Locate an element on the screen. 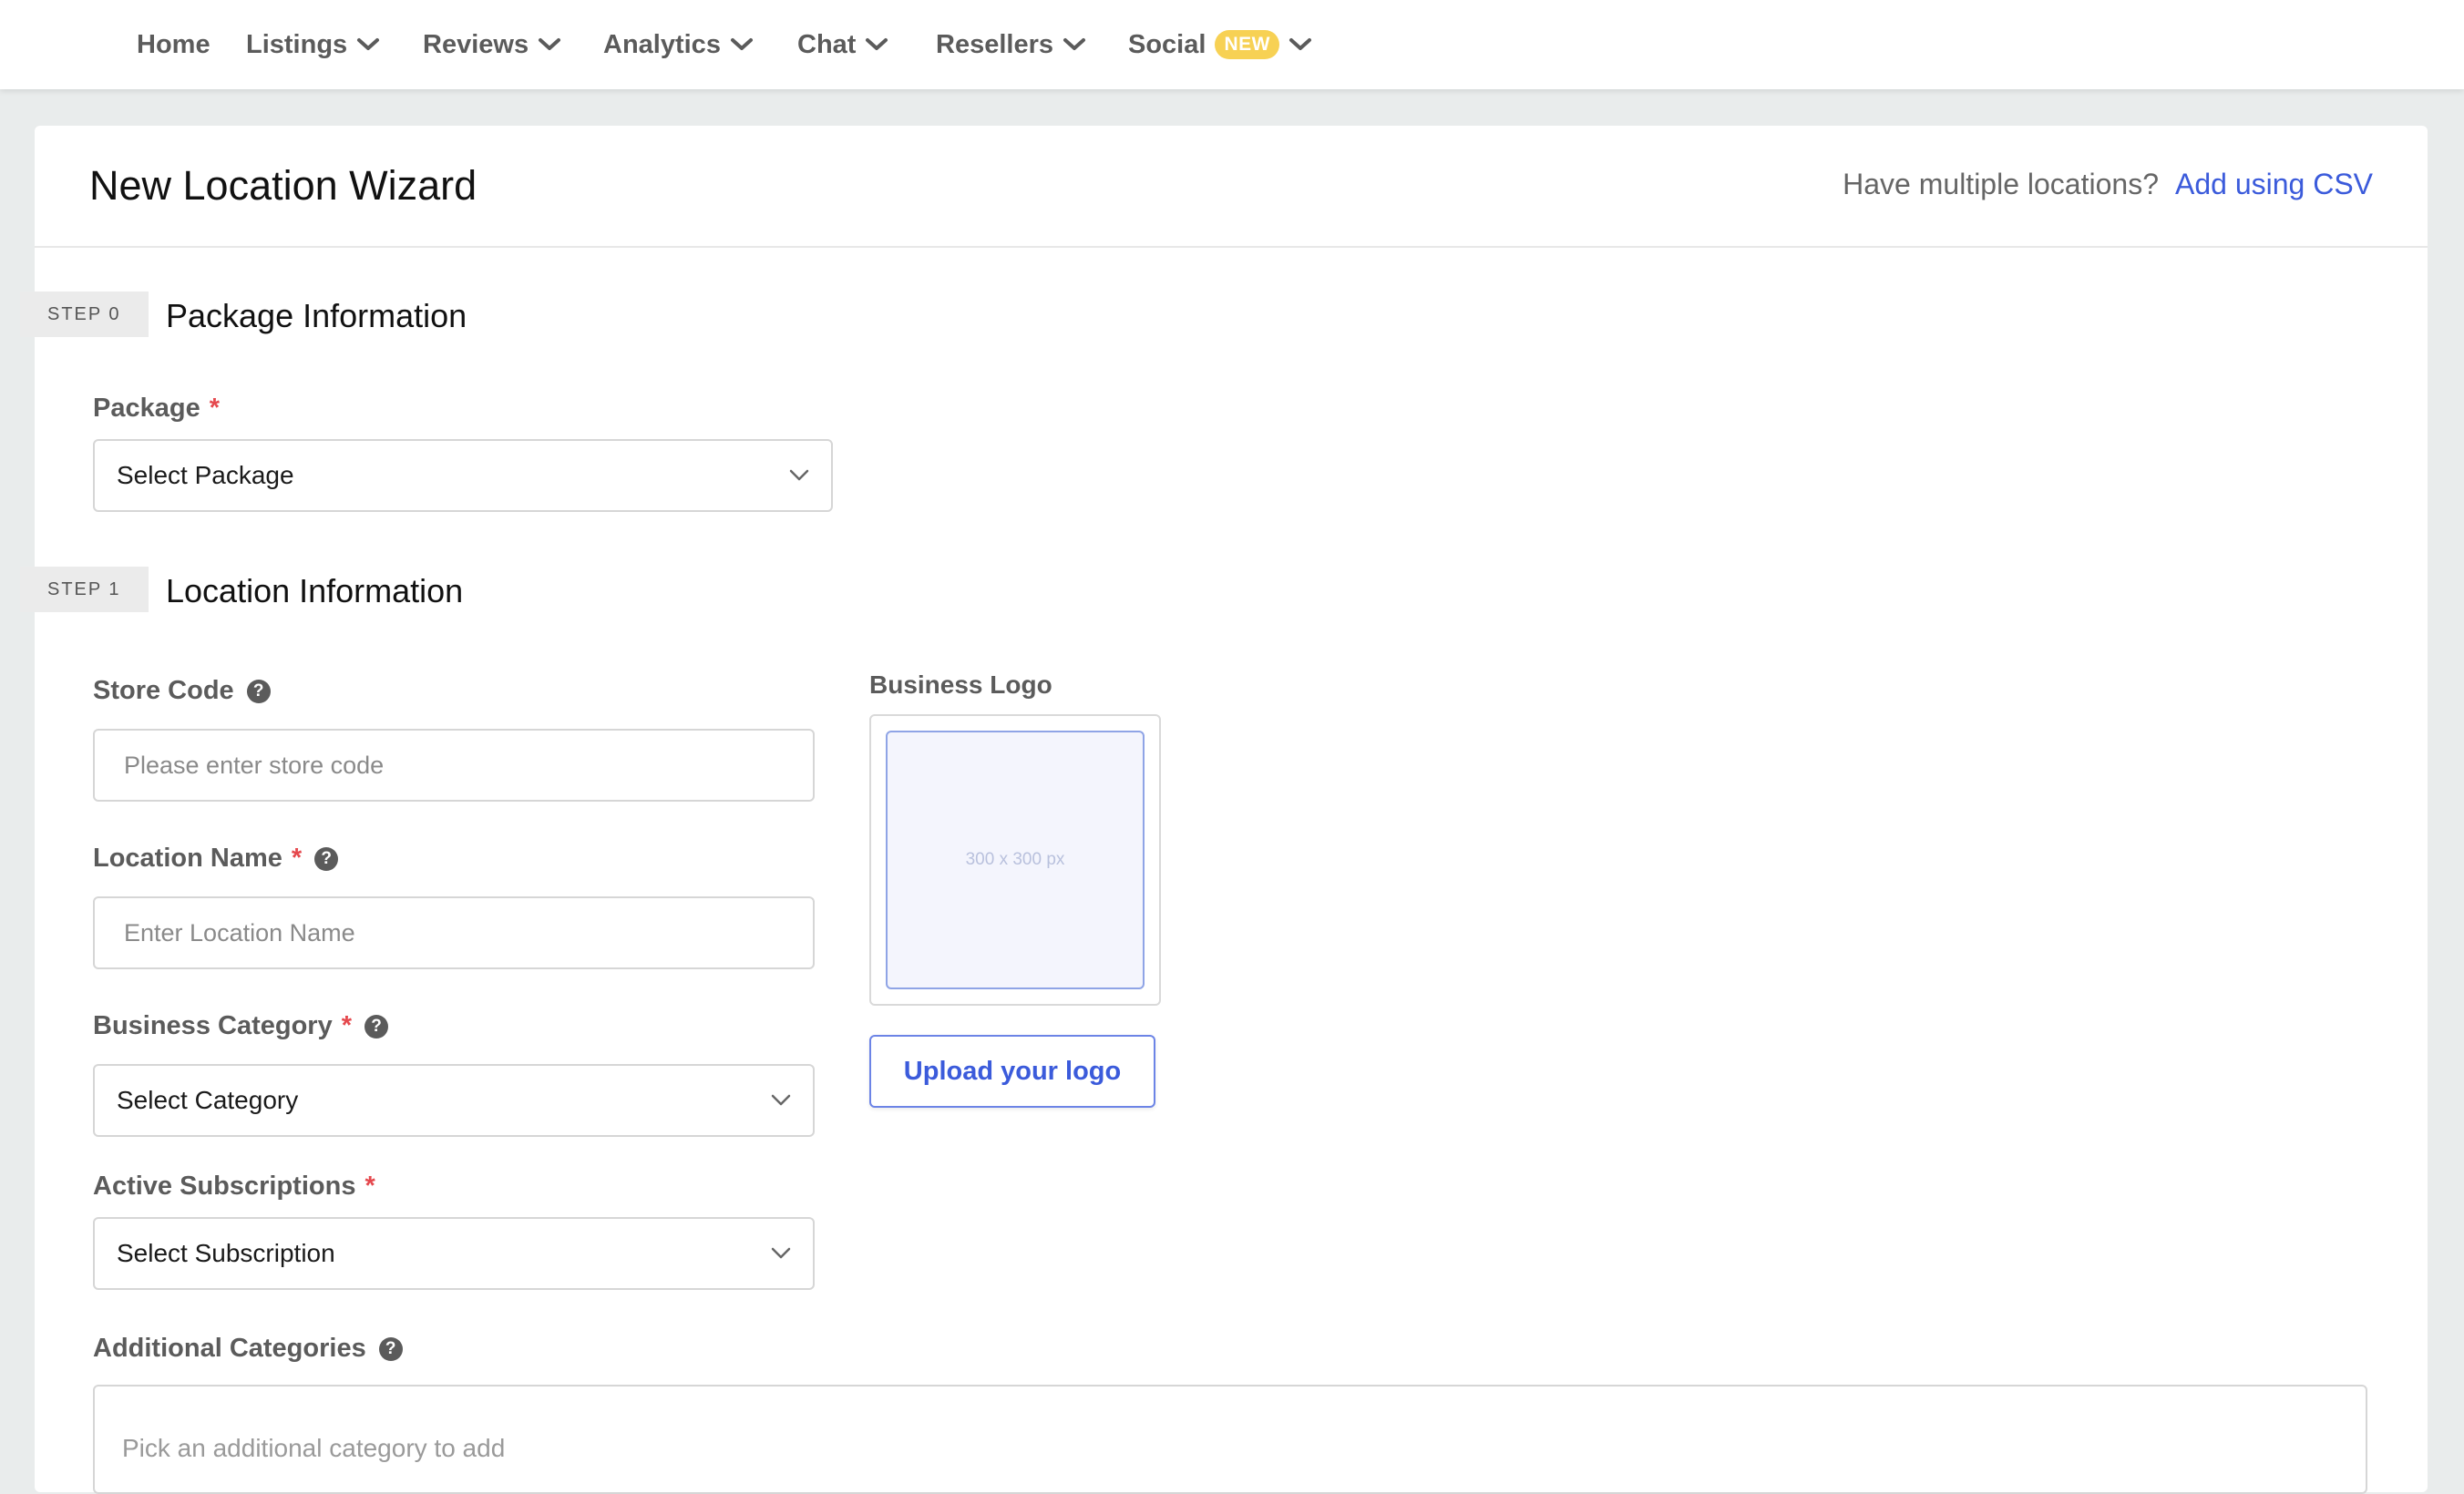 This screenshot has height=1494, width=2464. nav-item-listings: Listings is located at coordinates (313, 45).